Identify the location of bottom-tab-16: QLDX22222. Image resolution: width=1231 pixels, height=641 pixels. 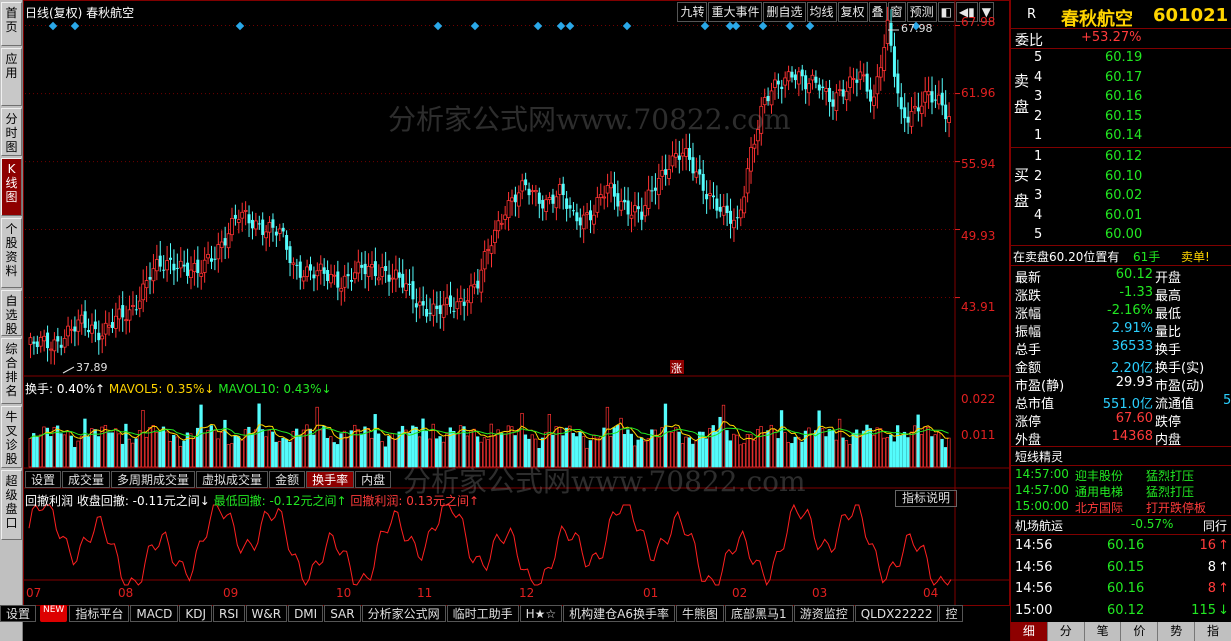
(896, 613).